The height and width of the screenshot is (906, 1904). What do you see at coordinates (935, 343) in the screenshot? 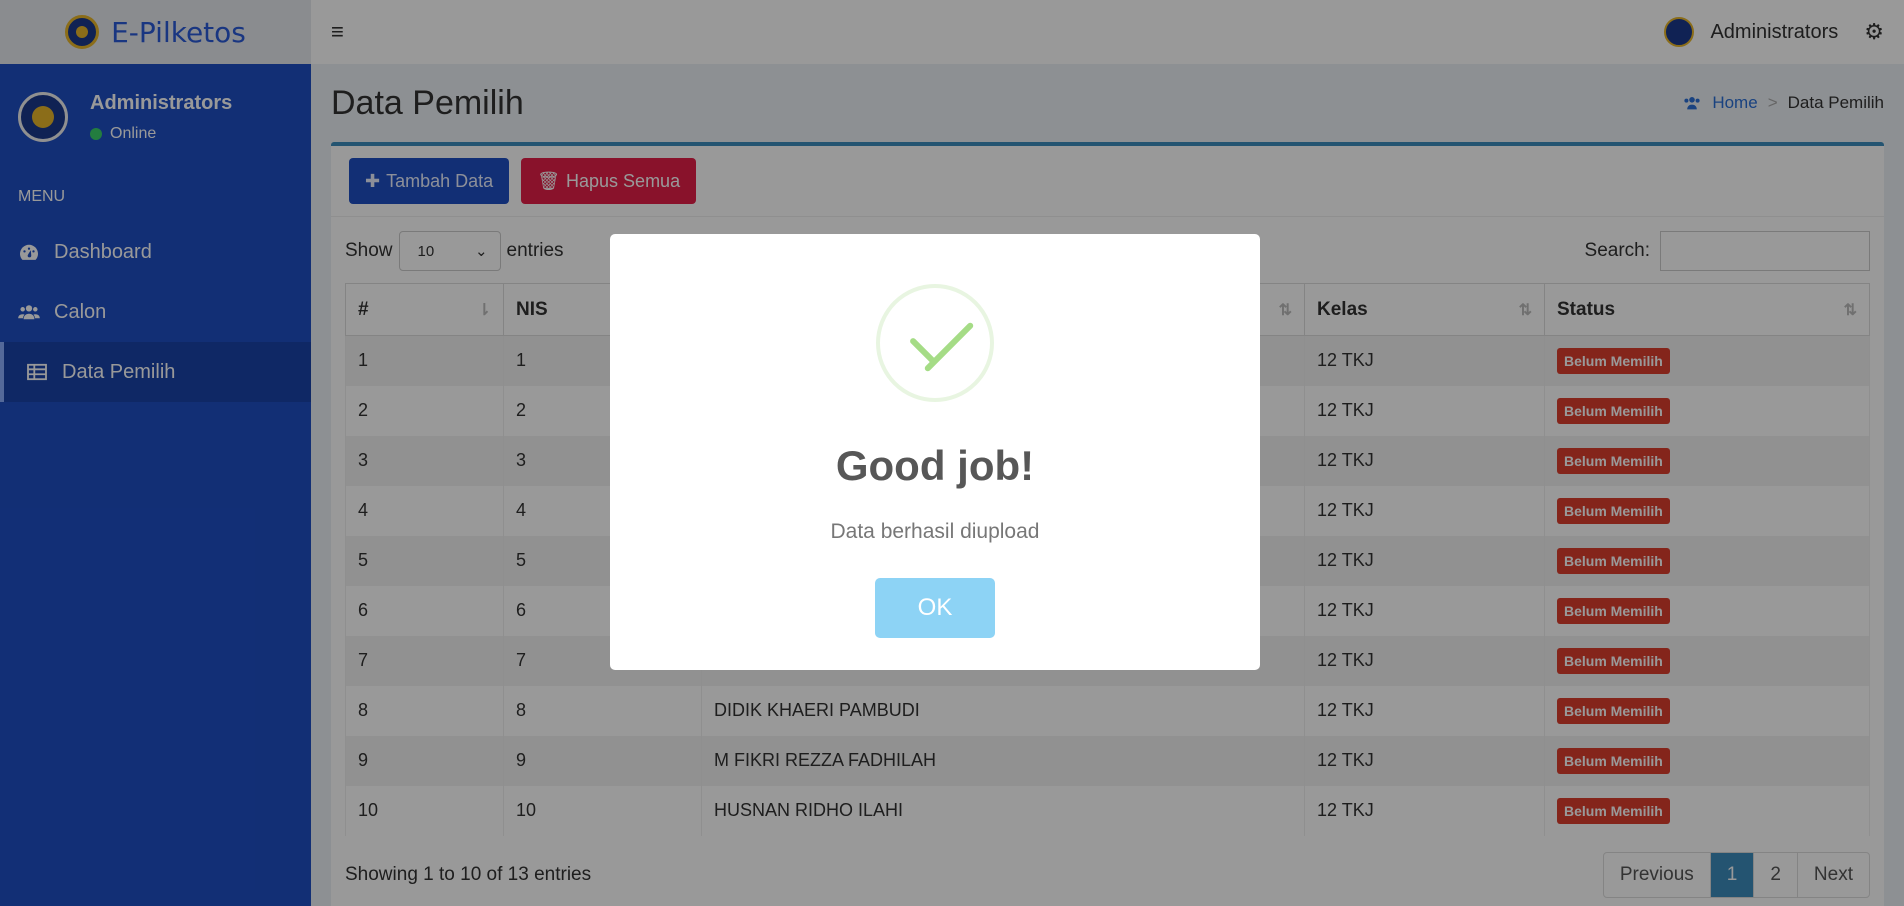
I see `success-check-icon` at bounding box center [935, 343].